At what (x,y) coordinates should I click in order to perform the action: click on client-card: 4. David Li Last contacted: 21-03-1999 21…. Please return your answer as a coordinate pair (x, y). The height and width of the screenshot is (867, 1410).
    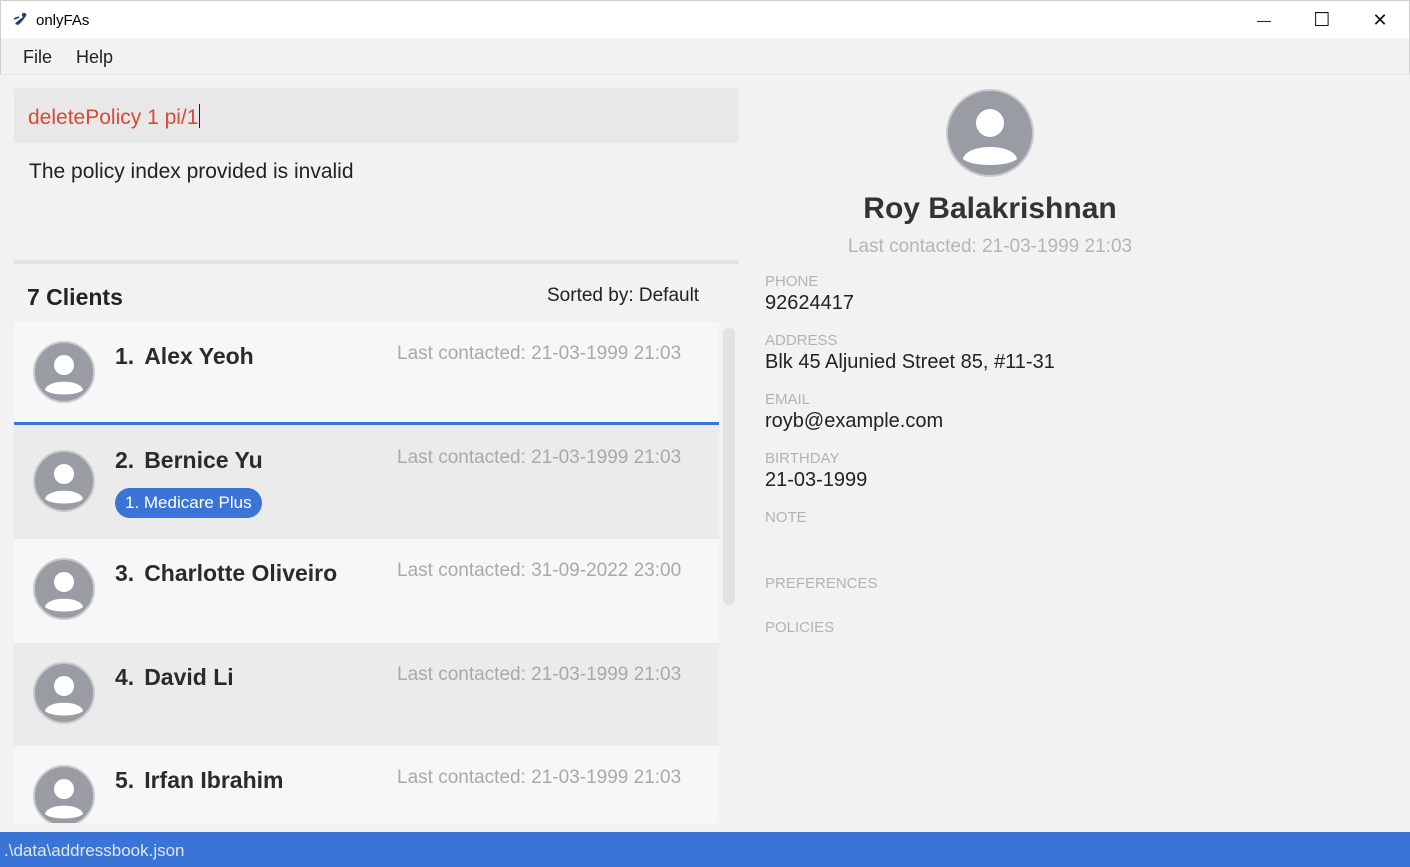
    Looking at the image, I should click on (366, 694).